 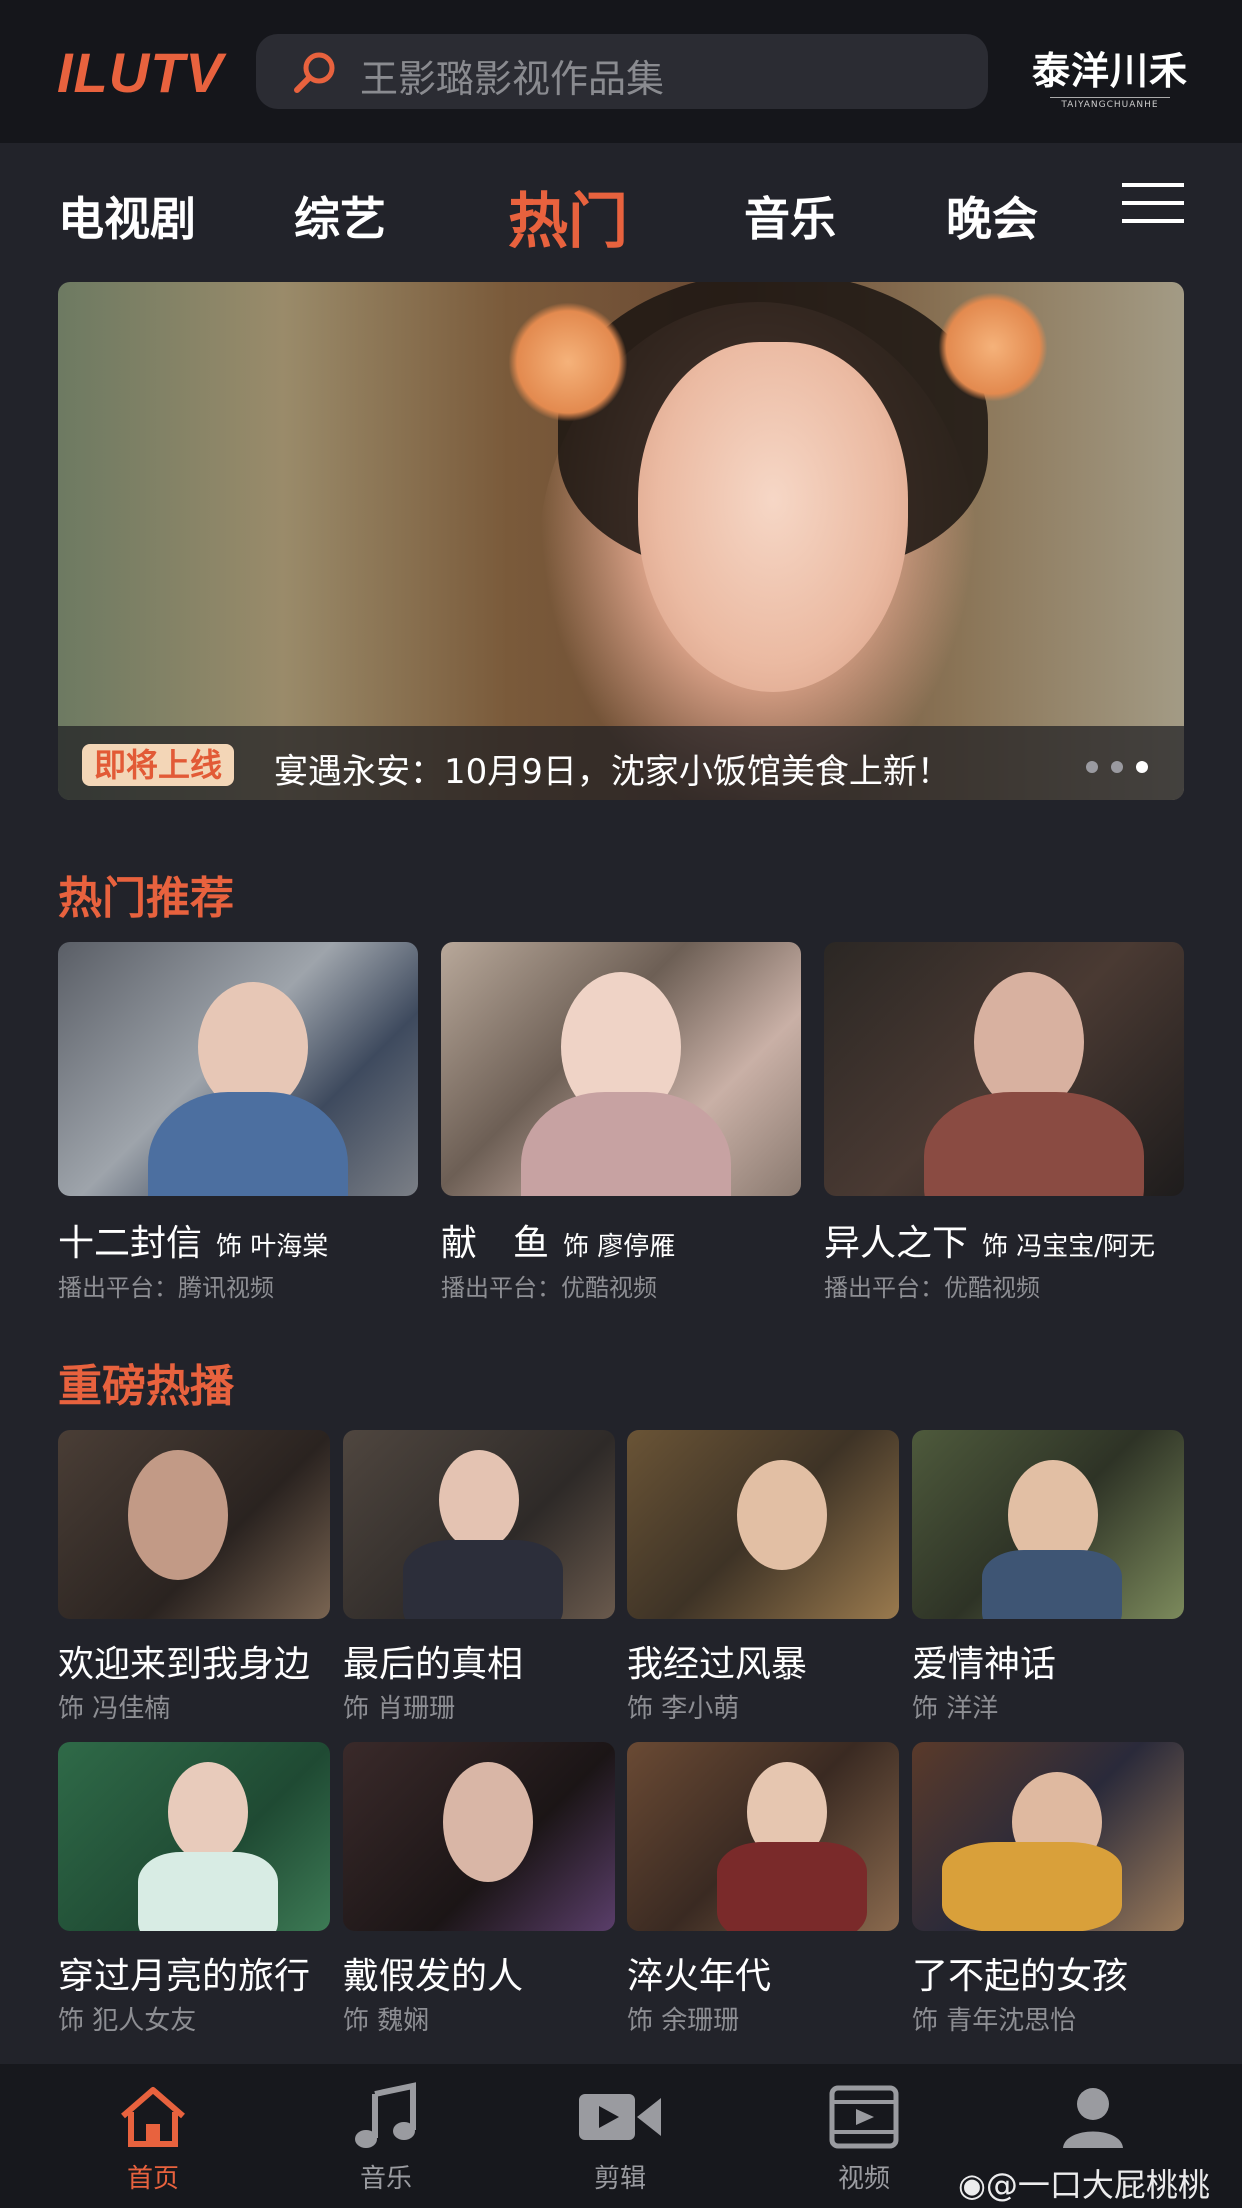 What do you see at coordinates (1110, 103) in the screenshot?
I see `brand-sub: TAIYANGCHUANHE` at bounding box center [1110, 103].